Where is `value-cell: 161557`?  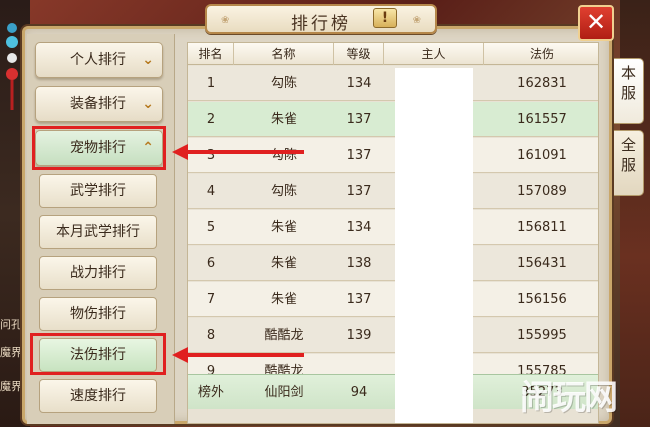
value-cell: 161557 is located at coordinates (542, 119).